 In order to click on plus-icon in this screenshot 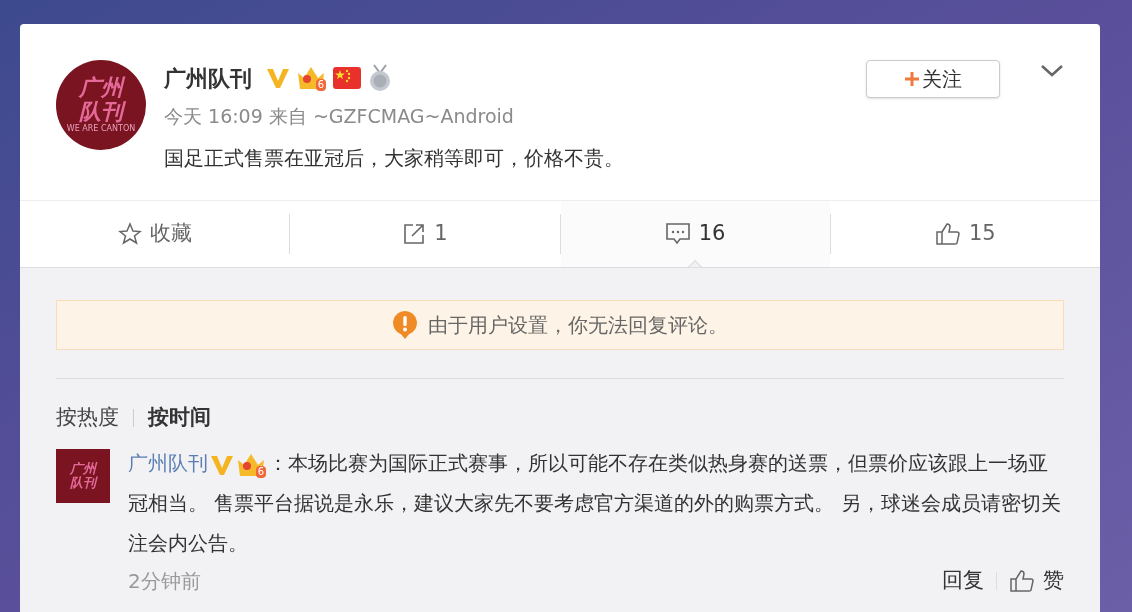, I will do `click(912, 79)`.